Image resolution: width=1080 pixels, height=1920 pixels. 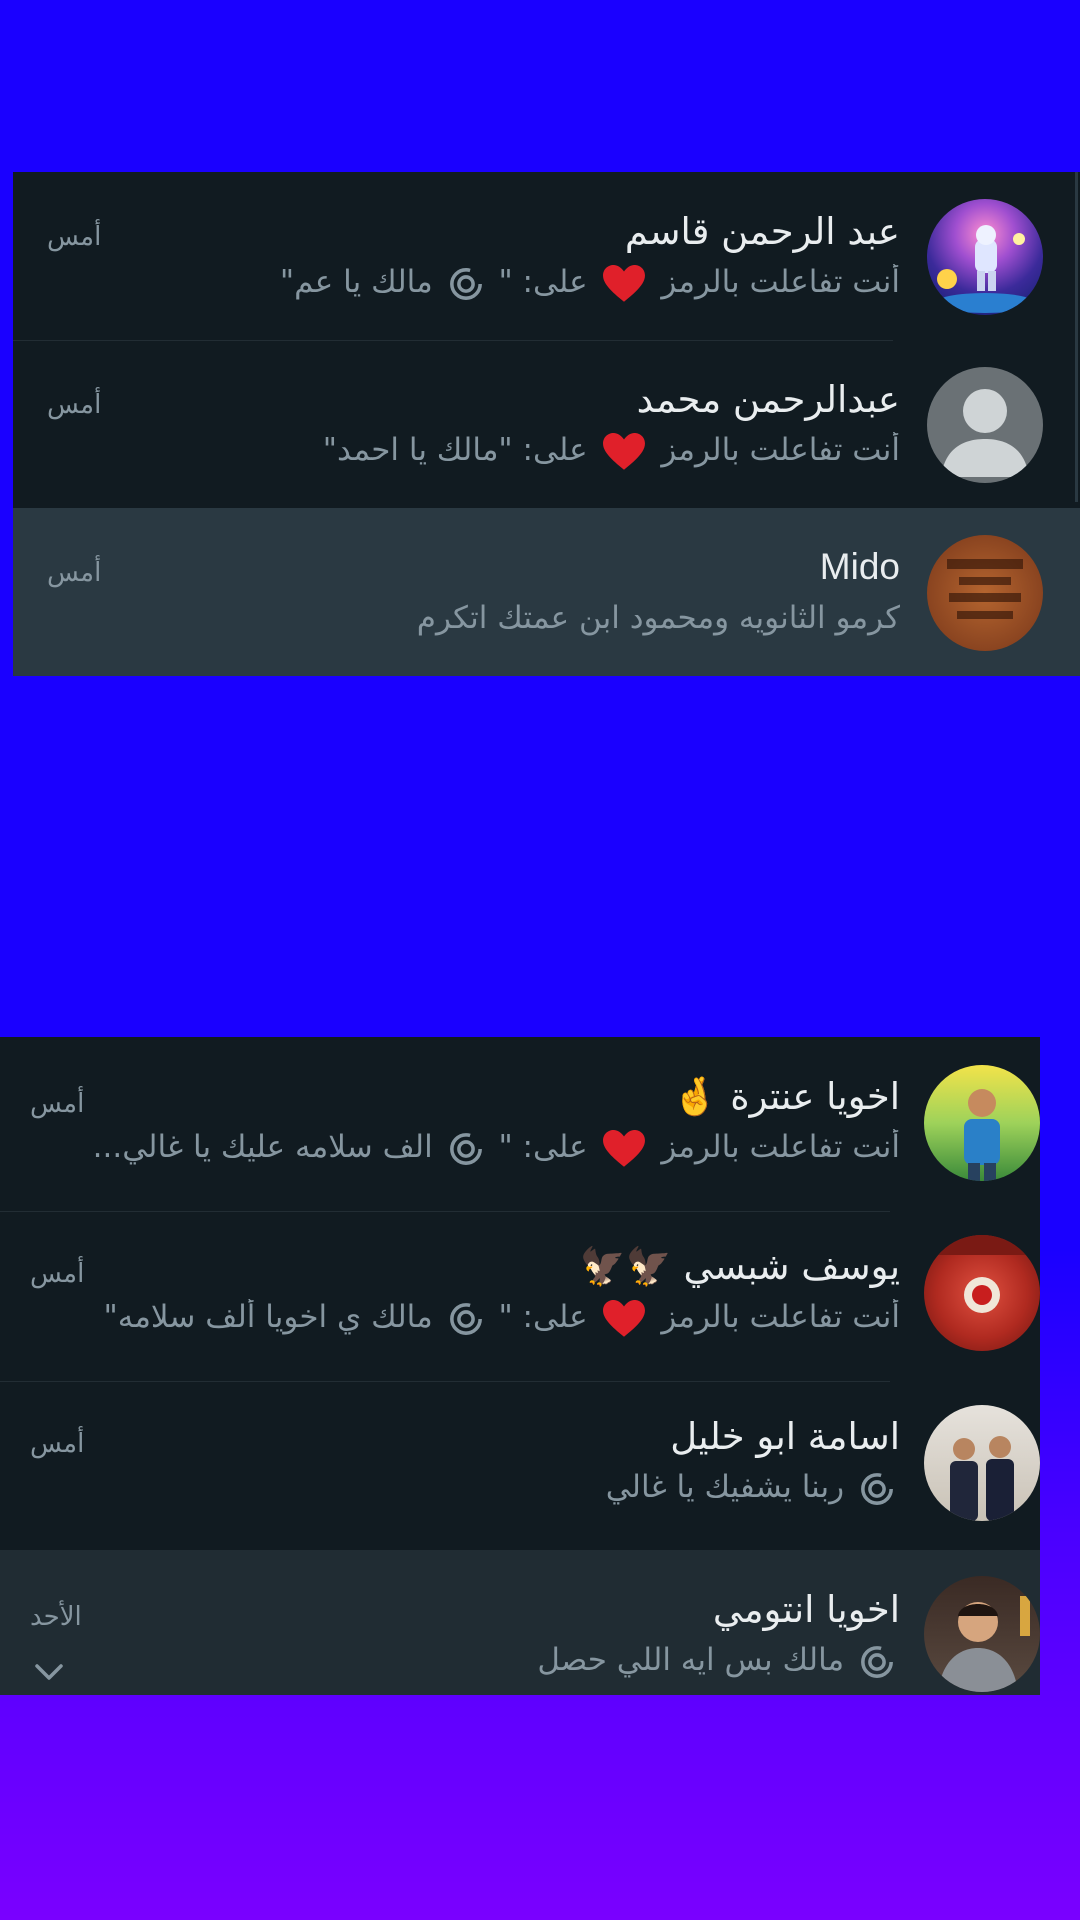 I want to click on timestamp: الأحد, so click(x=56, y=1617).